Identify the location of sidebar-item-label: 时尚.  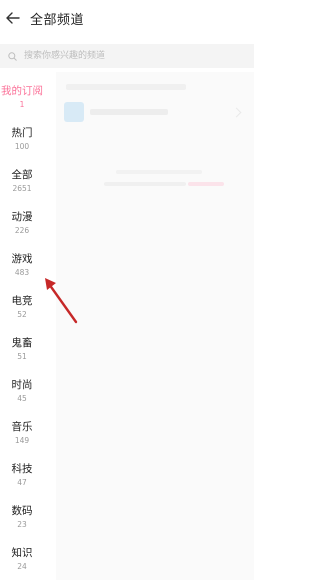
(22, 385).